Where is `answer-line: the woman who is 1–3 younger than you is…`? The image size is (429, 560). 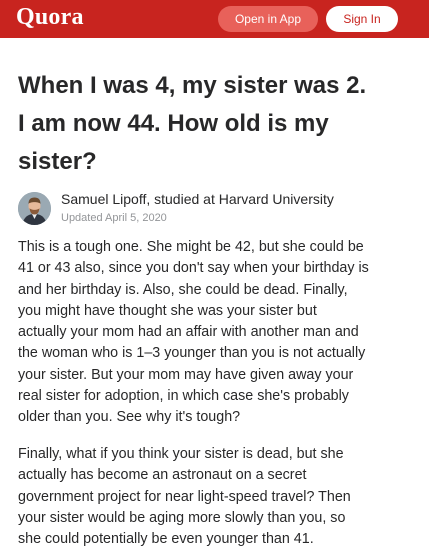
answer-line: the woman who is 1–3 younger than you is… is located at coordinates (192, 353).